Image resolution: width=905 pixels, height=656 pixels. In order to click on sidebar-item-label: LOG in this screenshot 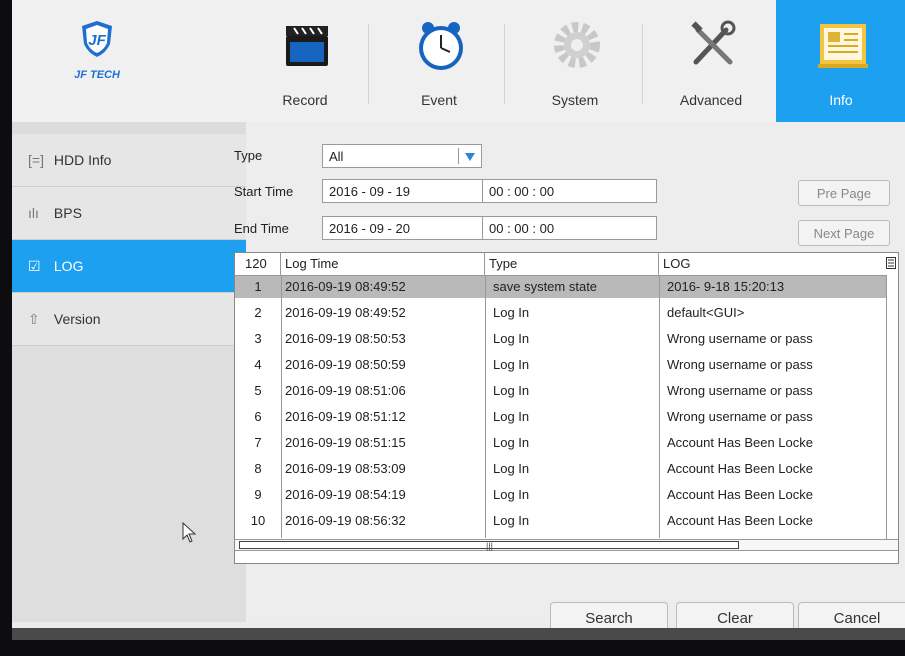, I will do `click(68, 266)`.